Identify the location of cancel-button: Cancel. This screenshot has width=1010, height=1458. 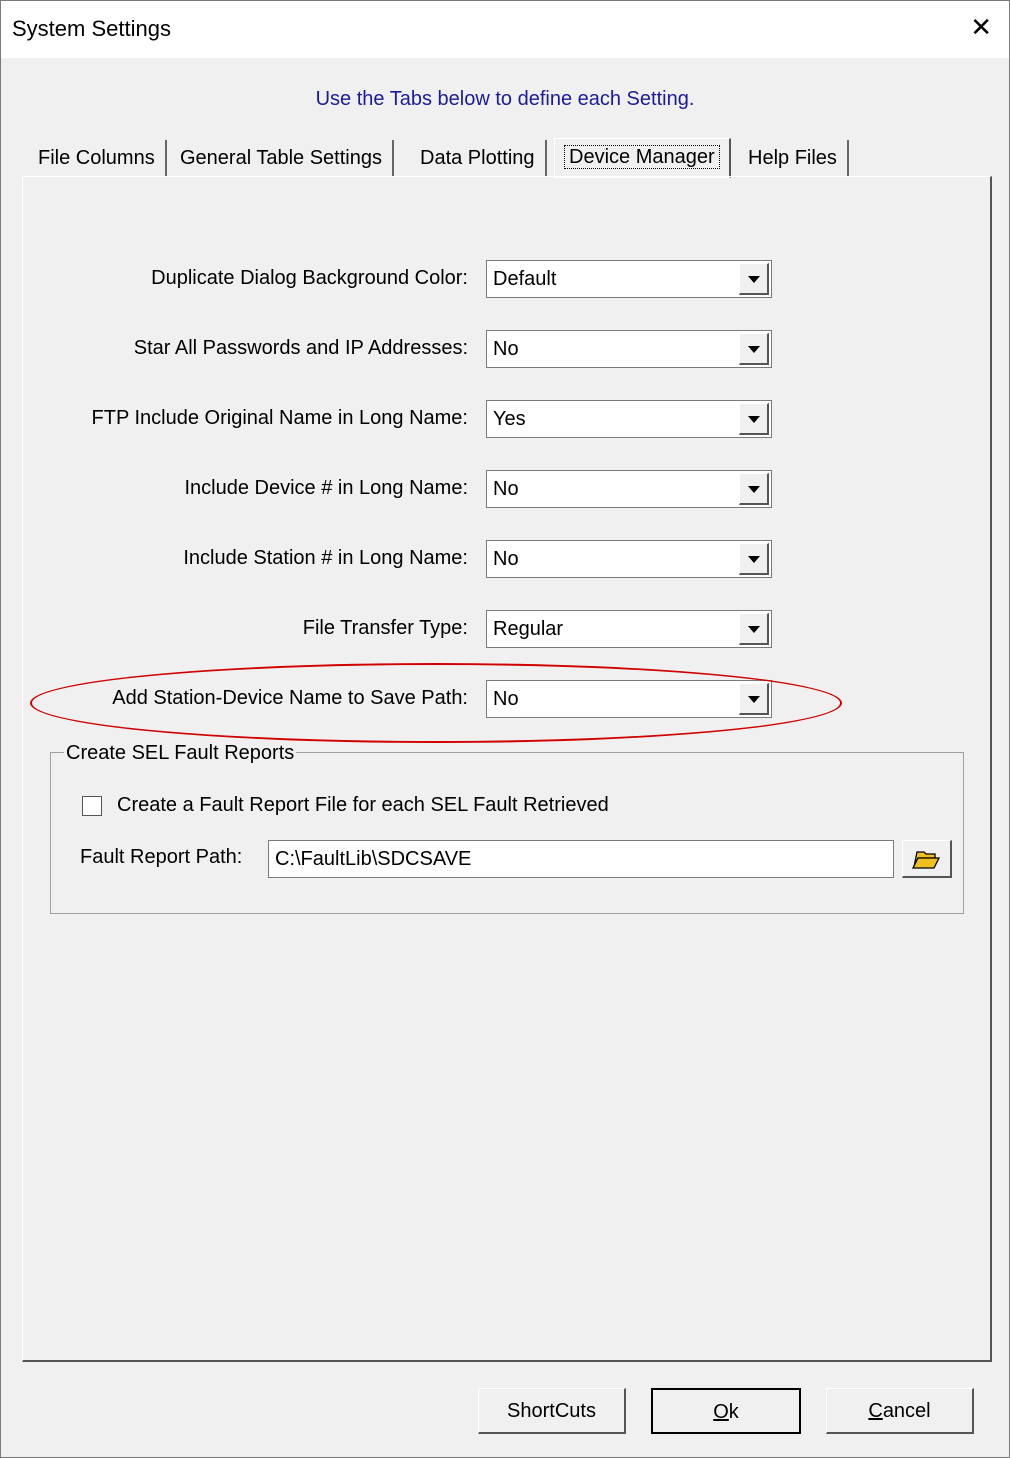
(900, 1411).